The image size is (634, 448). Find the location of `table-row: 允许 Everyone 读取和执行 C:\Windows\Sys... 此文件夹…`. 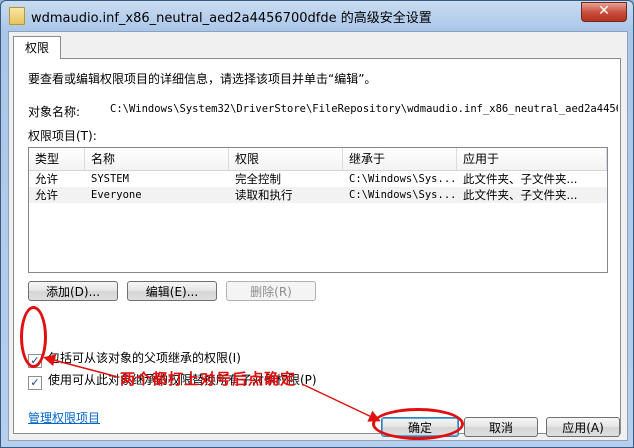

table-row: 允许 Everyone 读取和执行 C:\Windows\Sys... 此文件夹… is located at coordinates (318, 195).